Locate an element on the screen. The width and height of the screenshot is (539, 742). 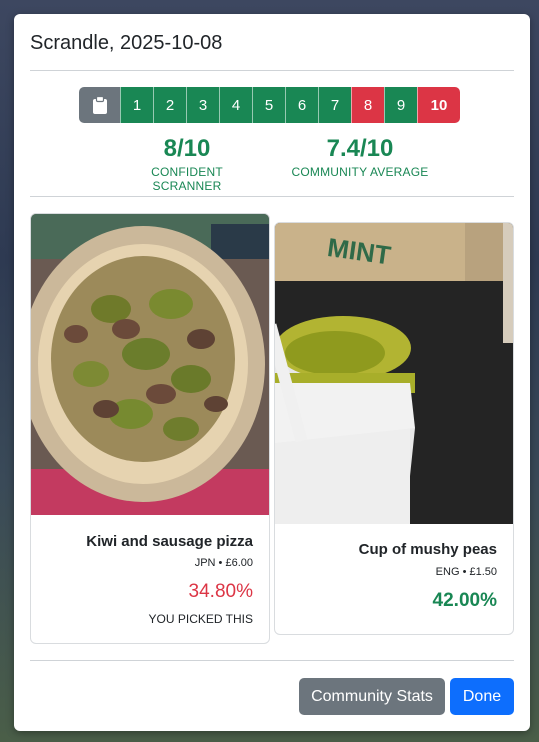
user-pick-badge: YOU PICKED THIS is located at coordinates (200, 619).